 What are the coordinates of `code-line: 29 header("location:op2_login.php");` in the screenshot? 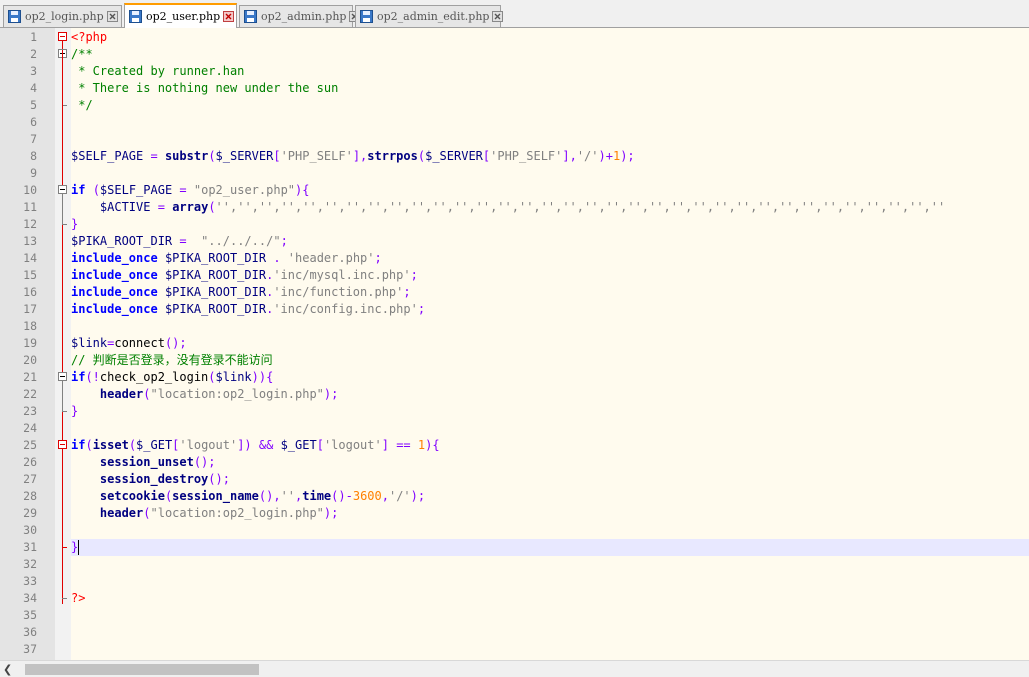 It's located at (514, 513).